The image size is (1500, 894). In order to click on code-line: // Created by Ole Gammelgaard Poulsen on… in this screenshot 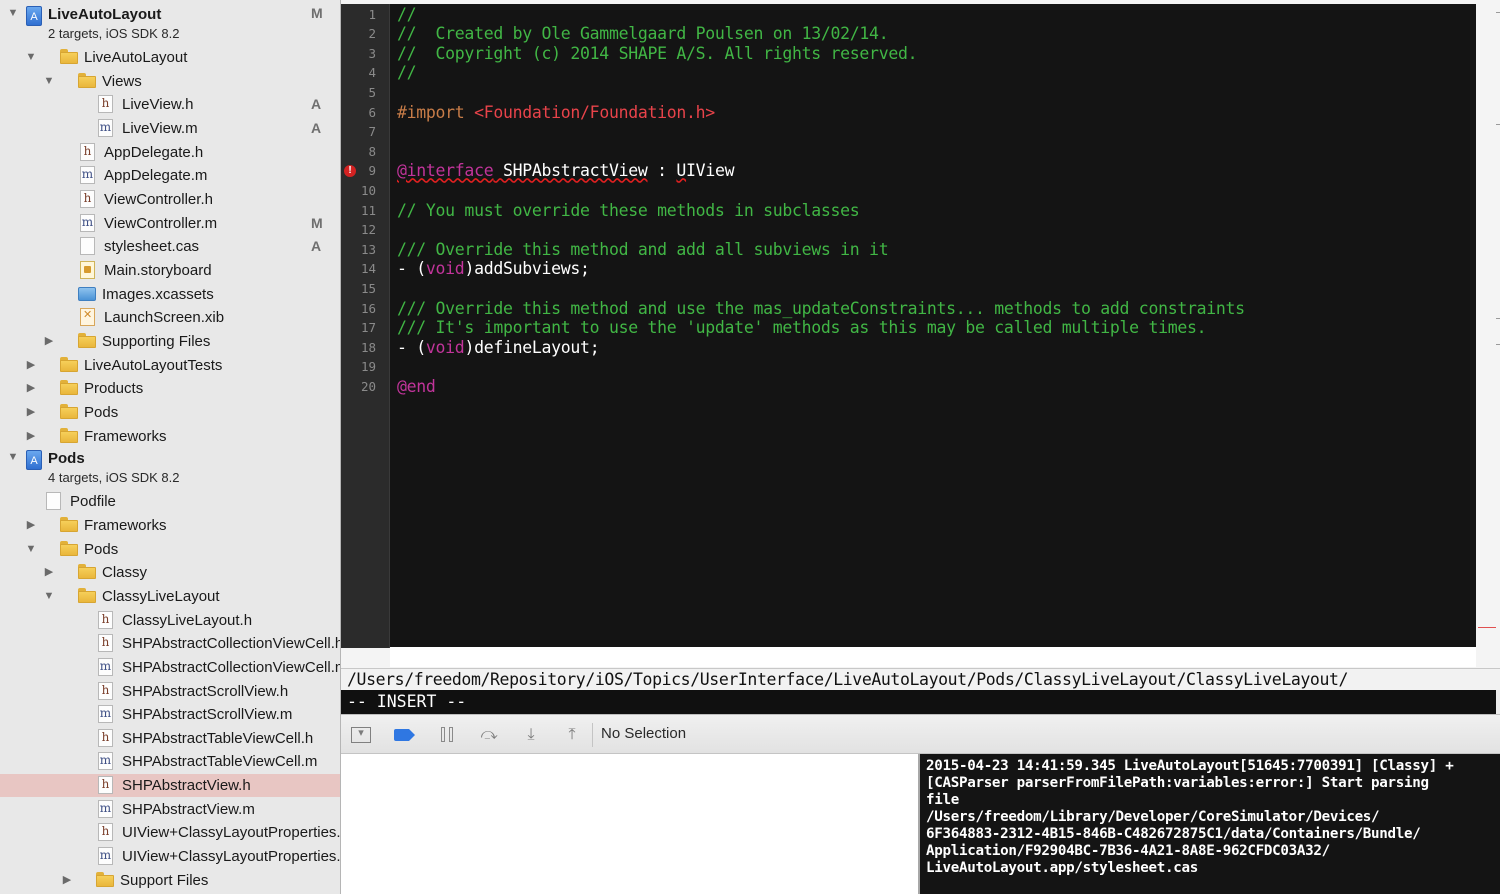, I will do `click(643, 34)`.